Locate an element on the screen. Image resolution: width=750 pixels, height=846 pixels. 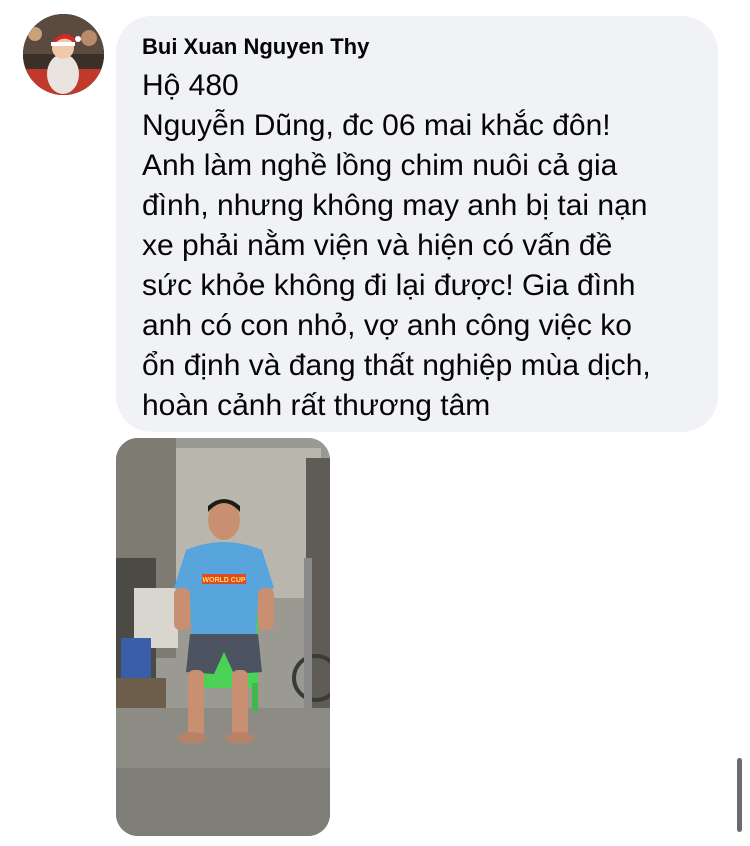
avatar-image is located at coordinates (63, 54).